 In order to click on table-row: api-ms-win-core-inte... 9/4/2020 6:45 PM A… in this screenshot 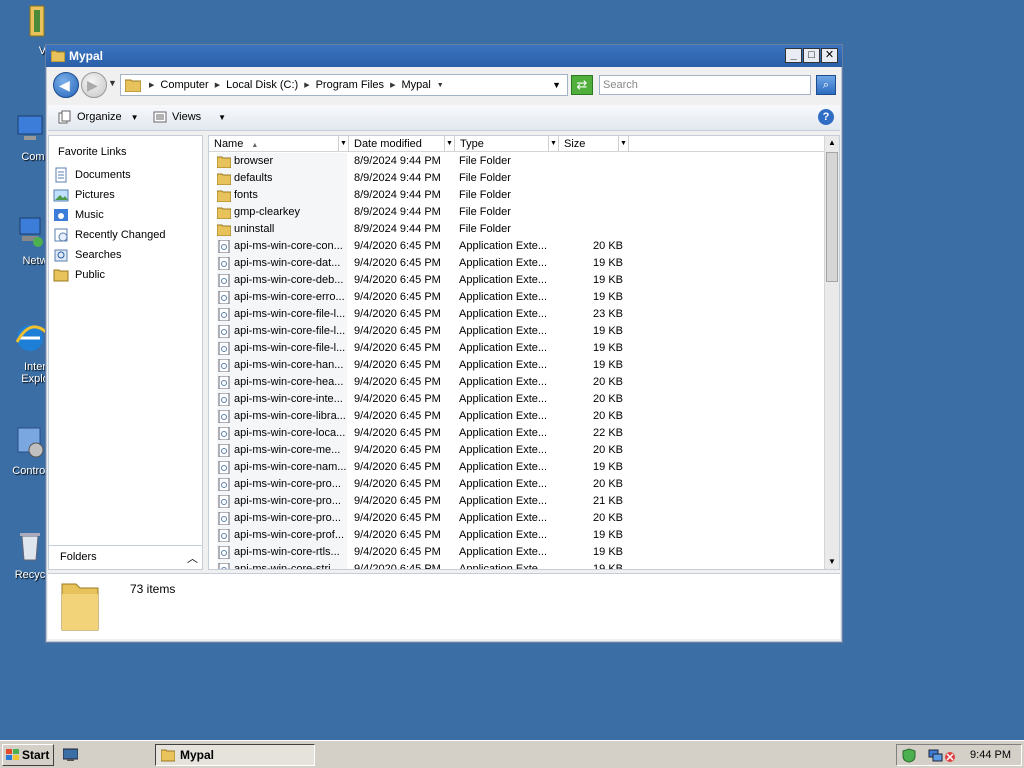, I will do `click(516, 399)`.